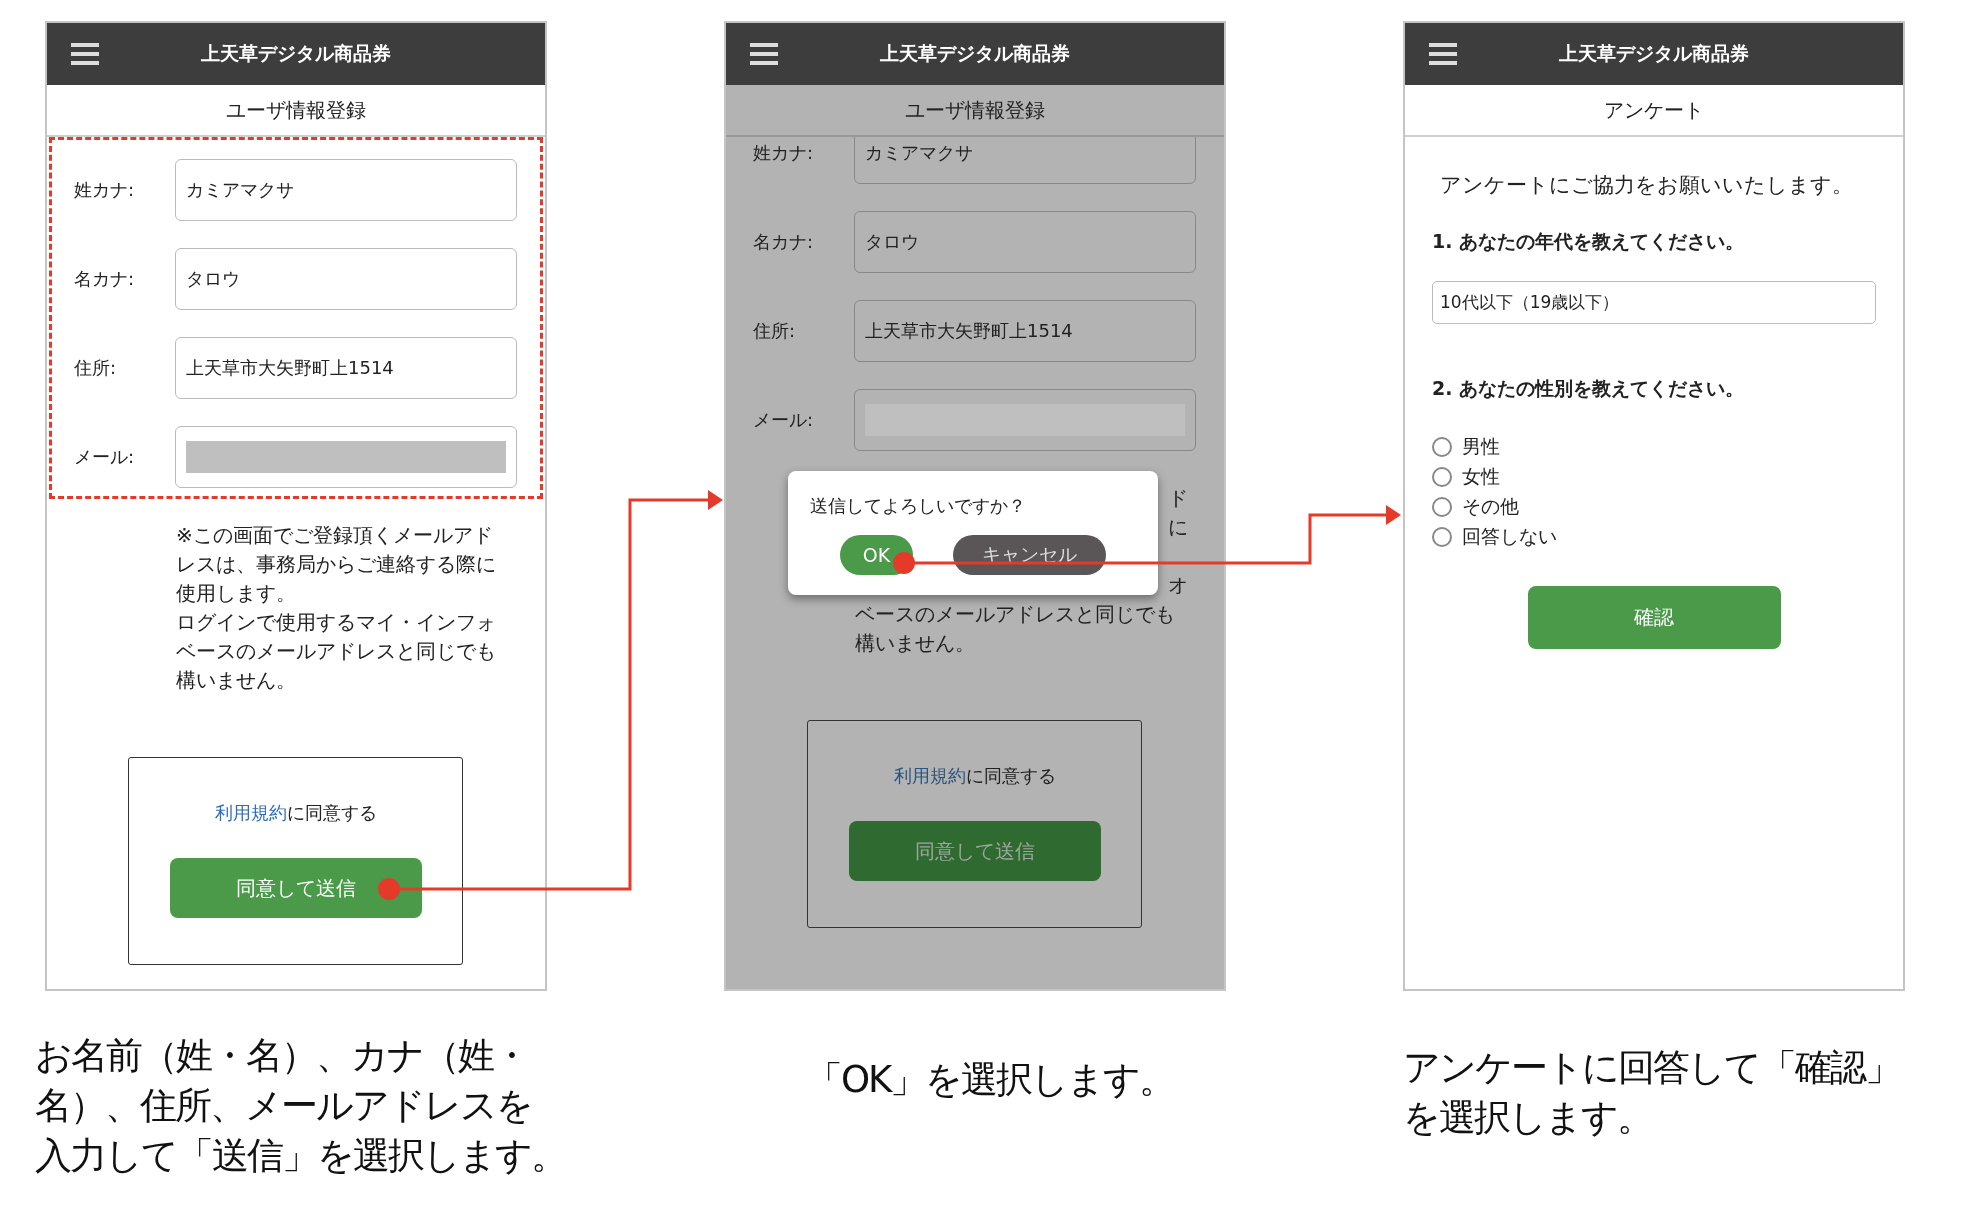  I want to click on option-label: 男性, so click(1481, 447).